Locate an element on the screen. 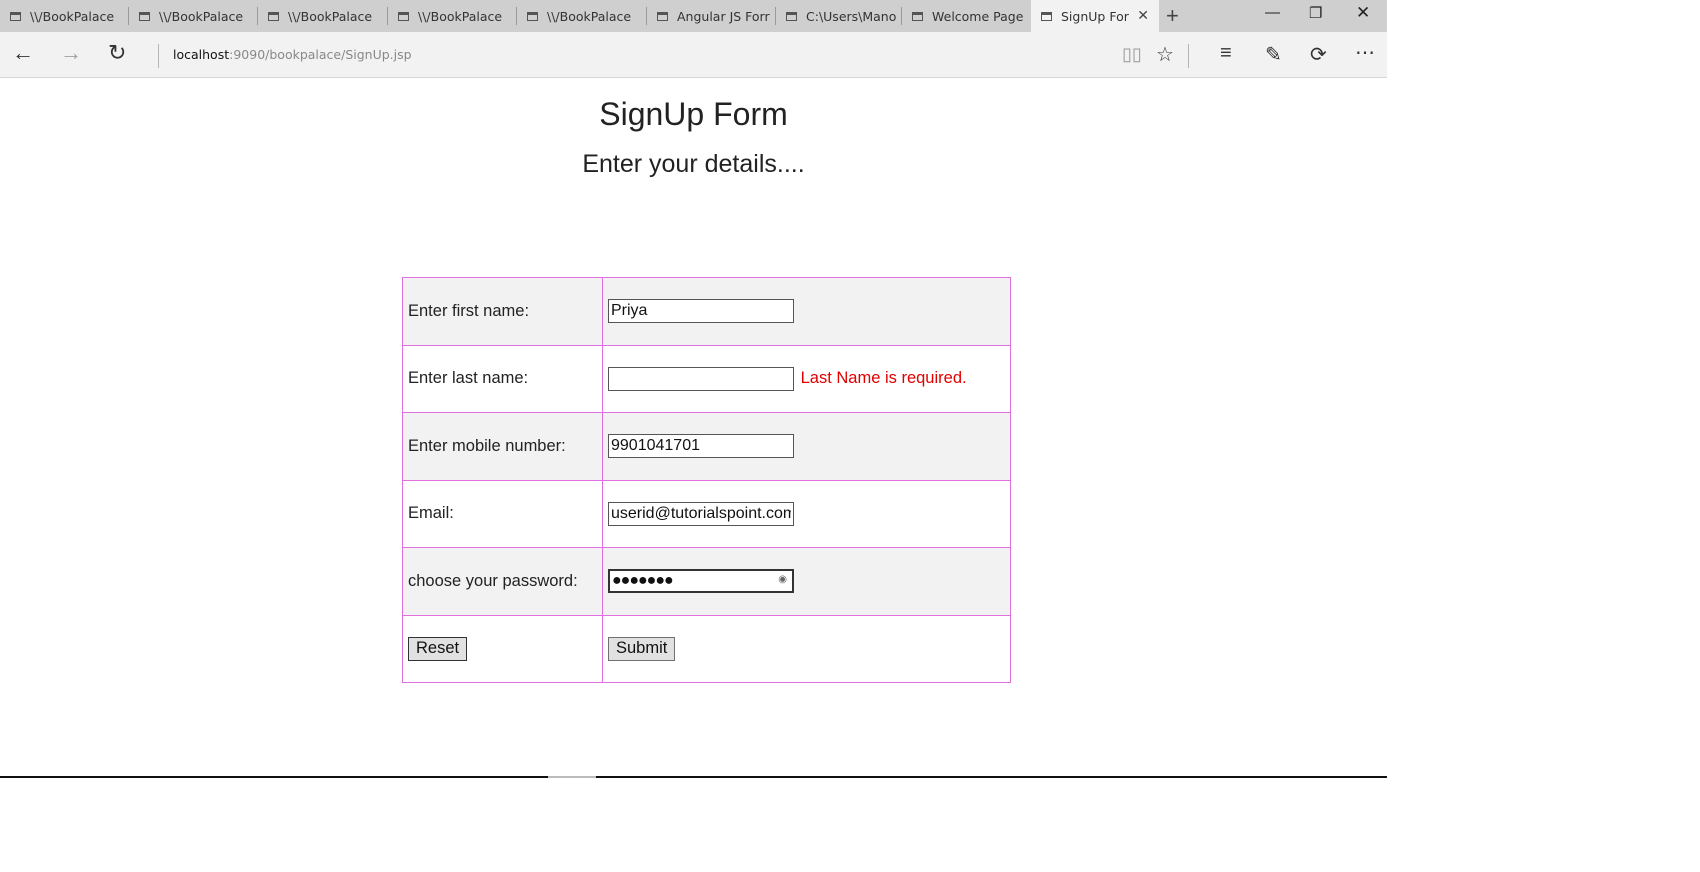 The image size is (1700, 872). page-bottom-edge is located at coordinates (693, 777).